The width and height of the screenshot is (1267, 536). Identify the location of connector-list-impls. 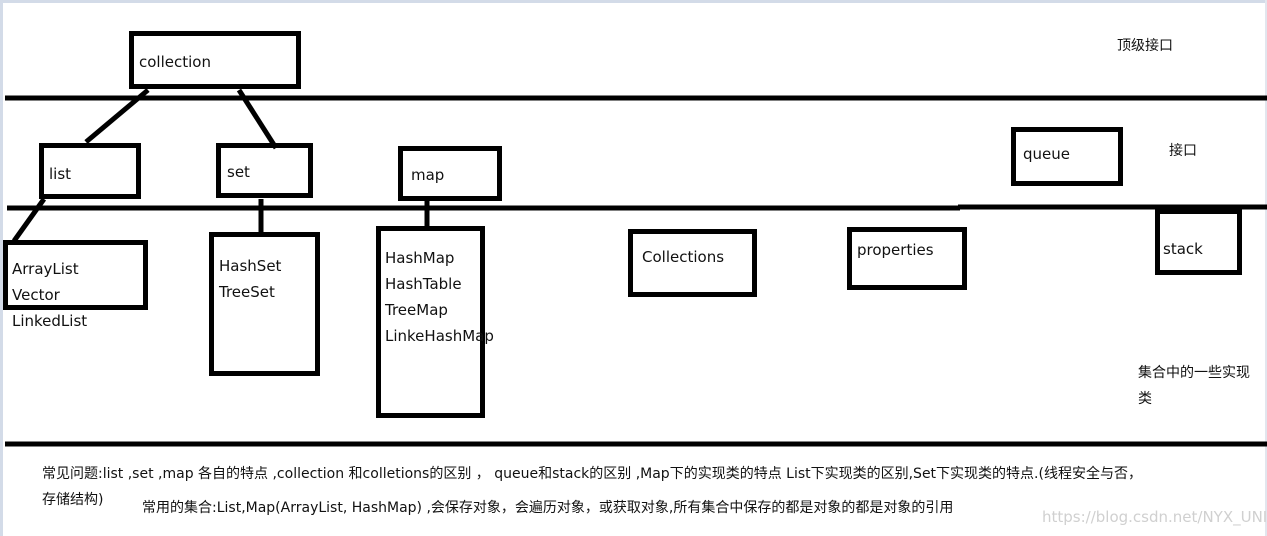
(29, 220).